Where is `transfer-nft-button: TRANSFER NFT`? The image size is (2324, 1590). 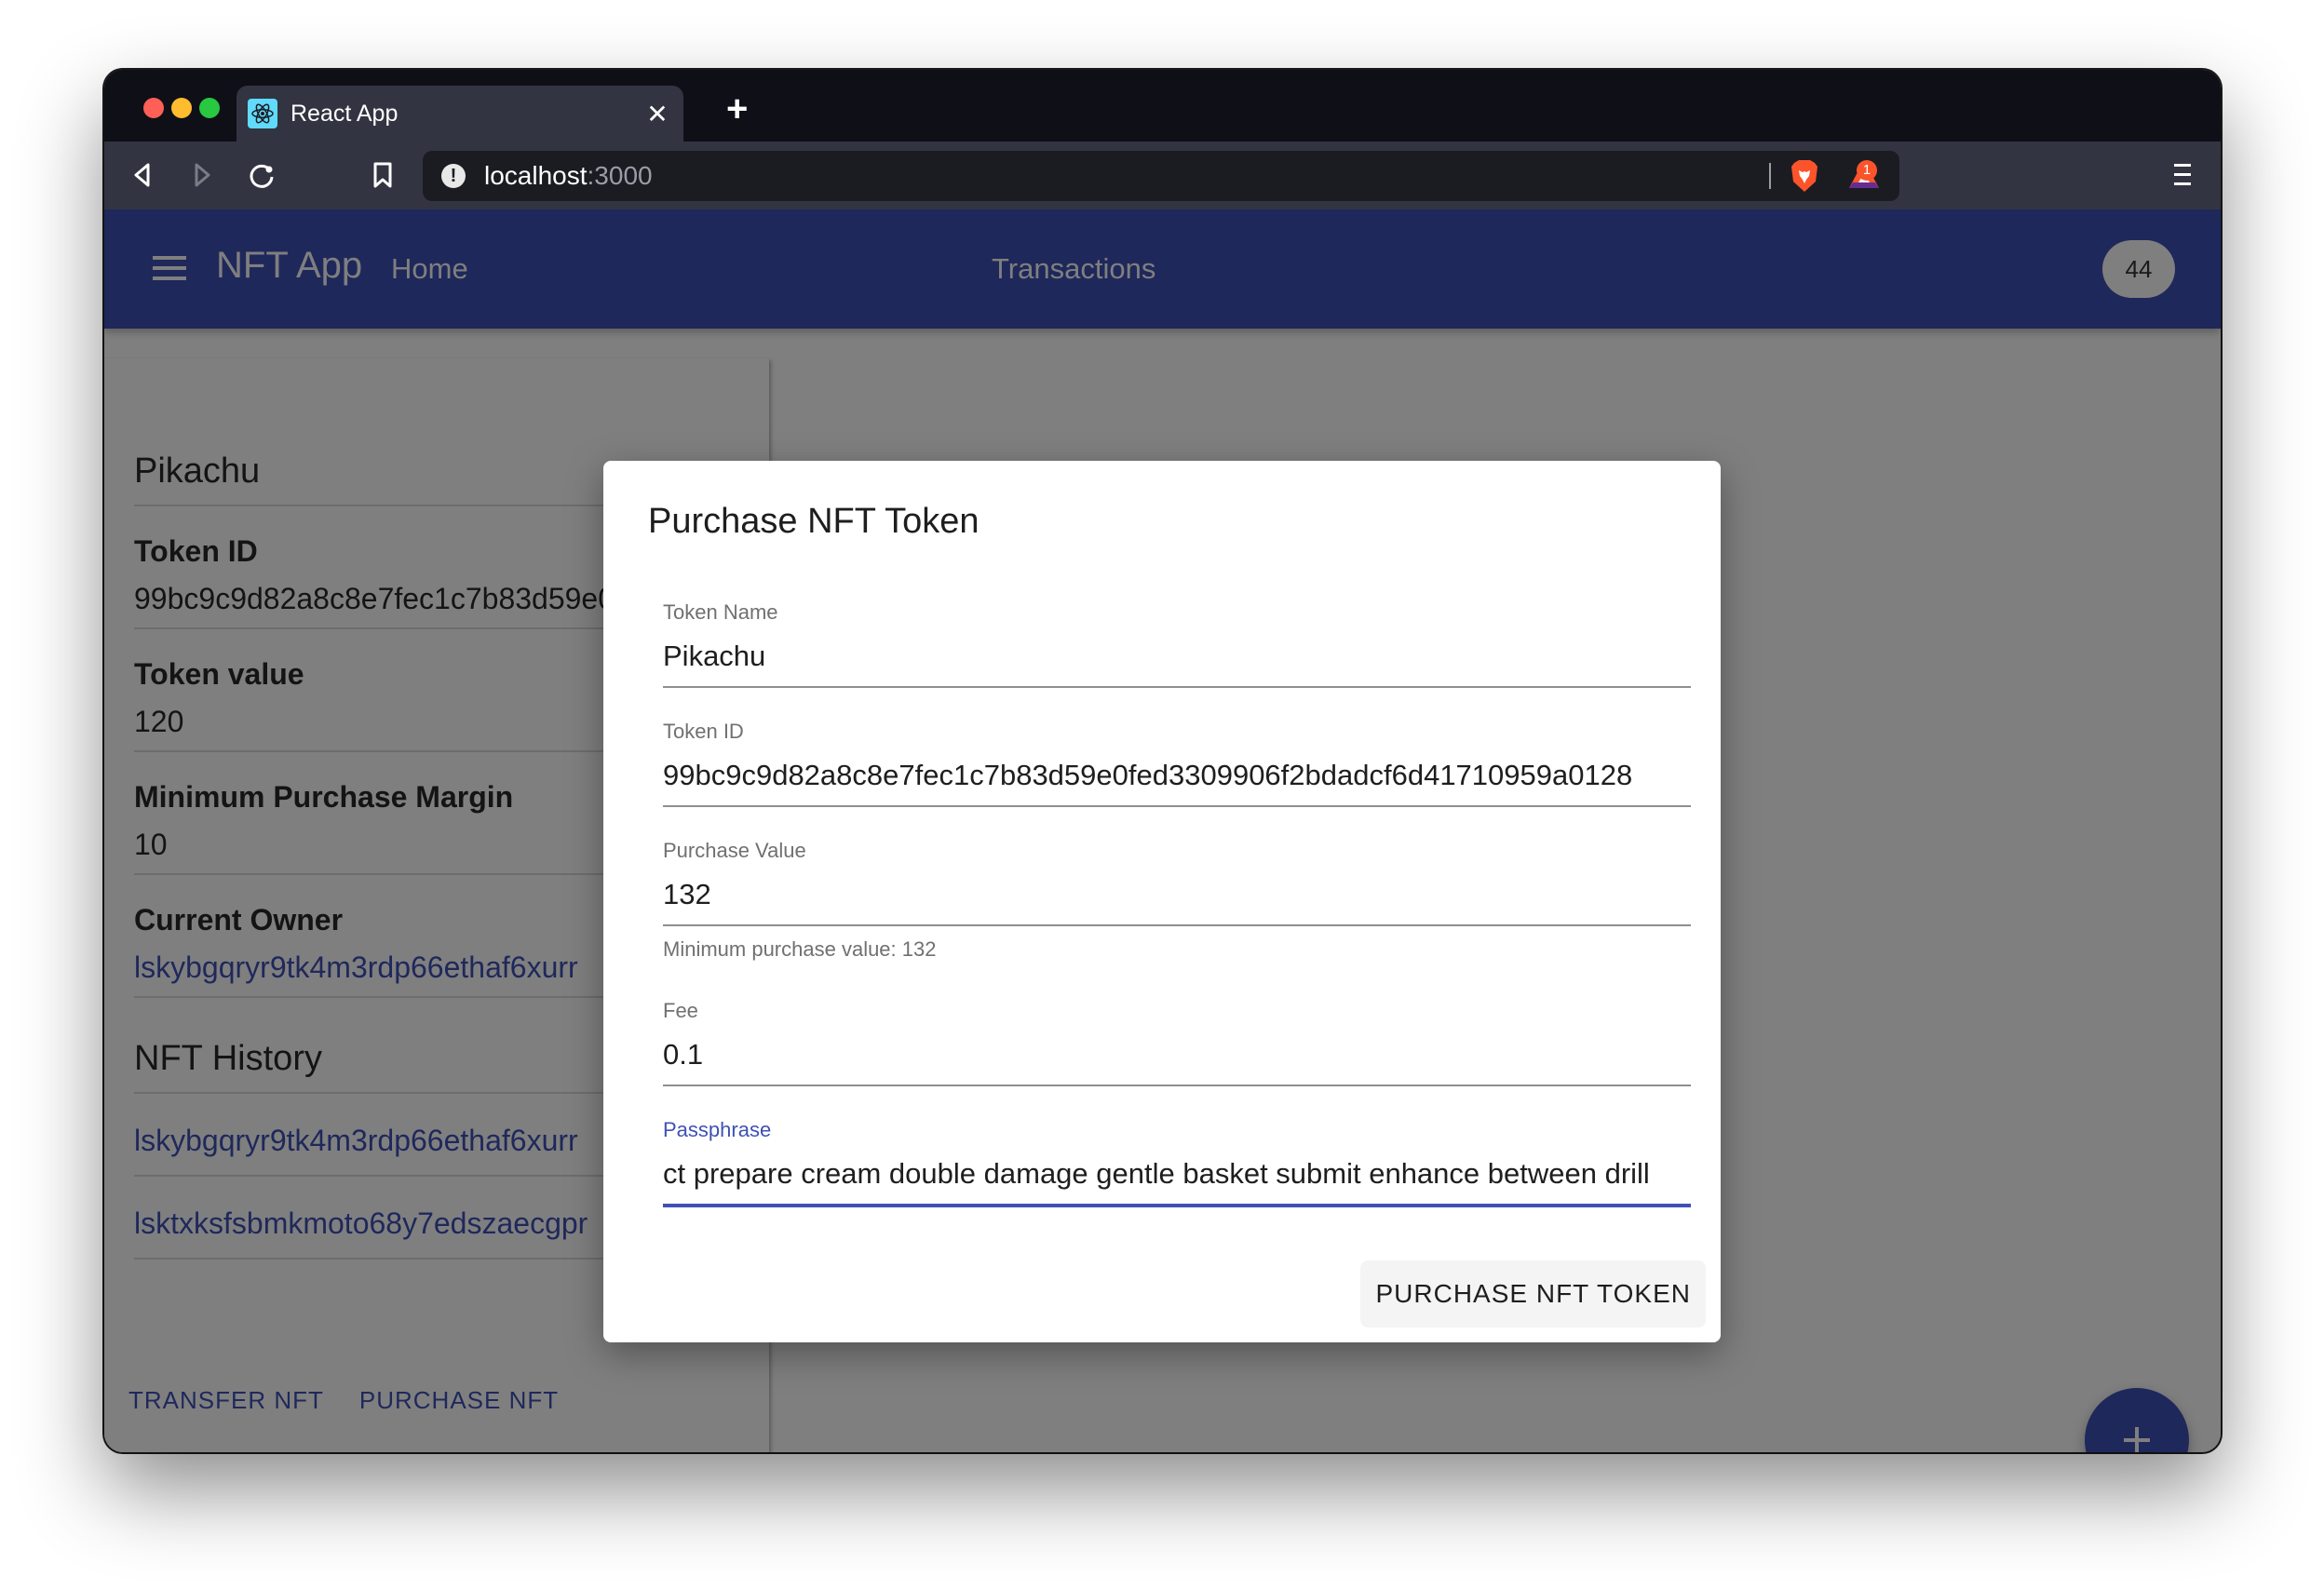 transfer-nft-button: TRANSFER NFT is located at coordinates (226, 1400).